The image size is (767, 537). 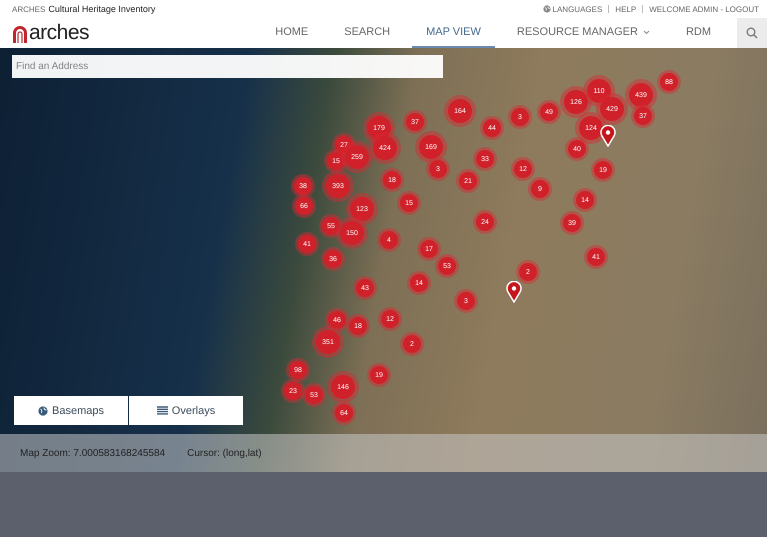 I want to click on overlays-button: Overlays, so click(x=186, y=410).